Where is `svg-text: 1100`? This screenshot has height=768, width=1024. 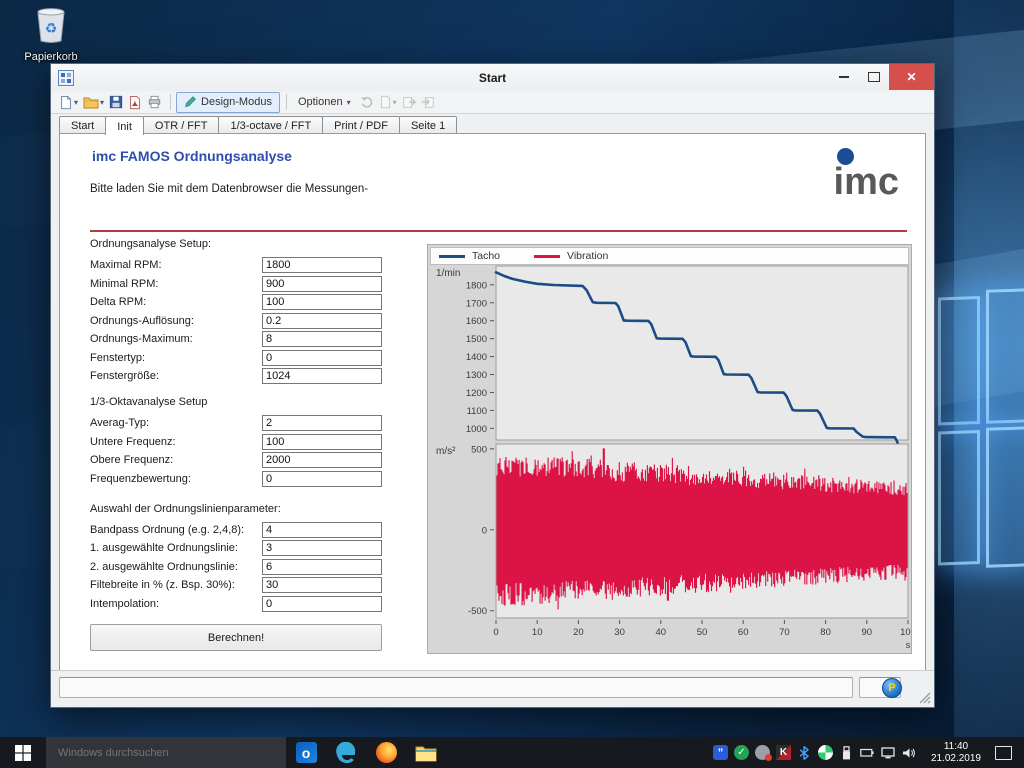 svg-text: 1100 is located at coordinates (477, 411).